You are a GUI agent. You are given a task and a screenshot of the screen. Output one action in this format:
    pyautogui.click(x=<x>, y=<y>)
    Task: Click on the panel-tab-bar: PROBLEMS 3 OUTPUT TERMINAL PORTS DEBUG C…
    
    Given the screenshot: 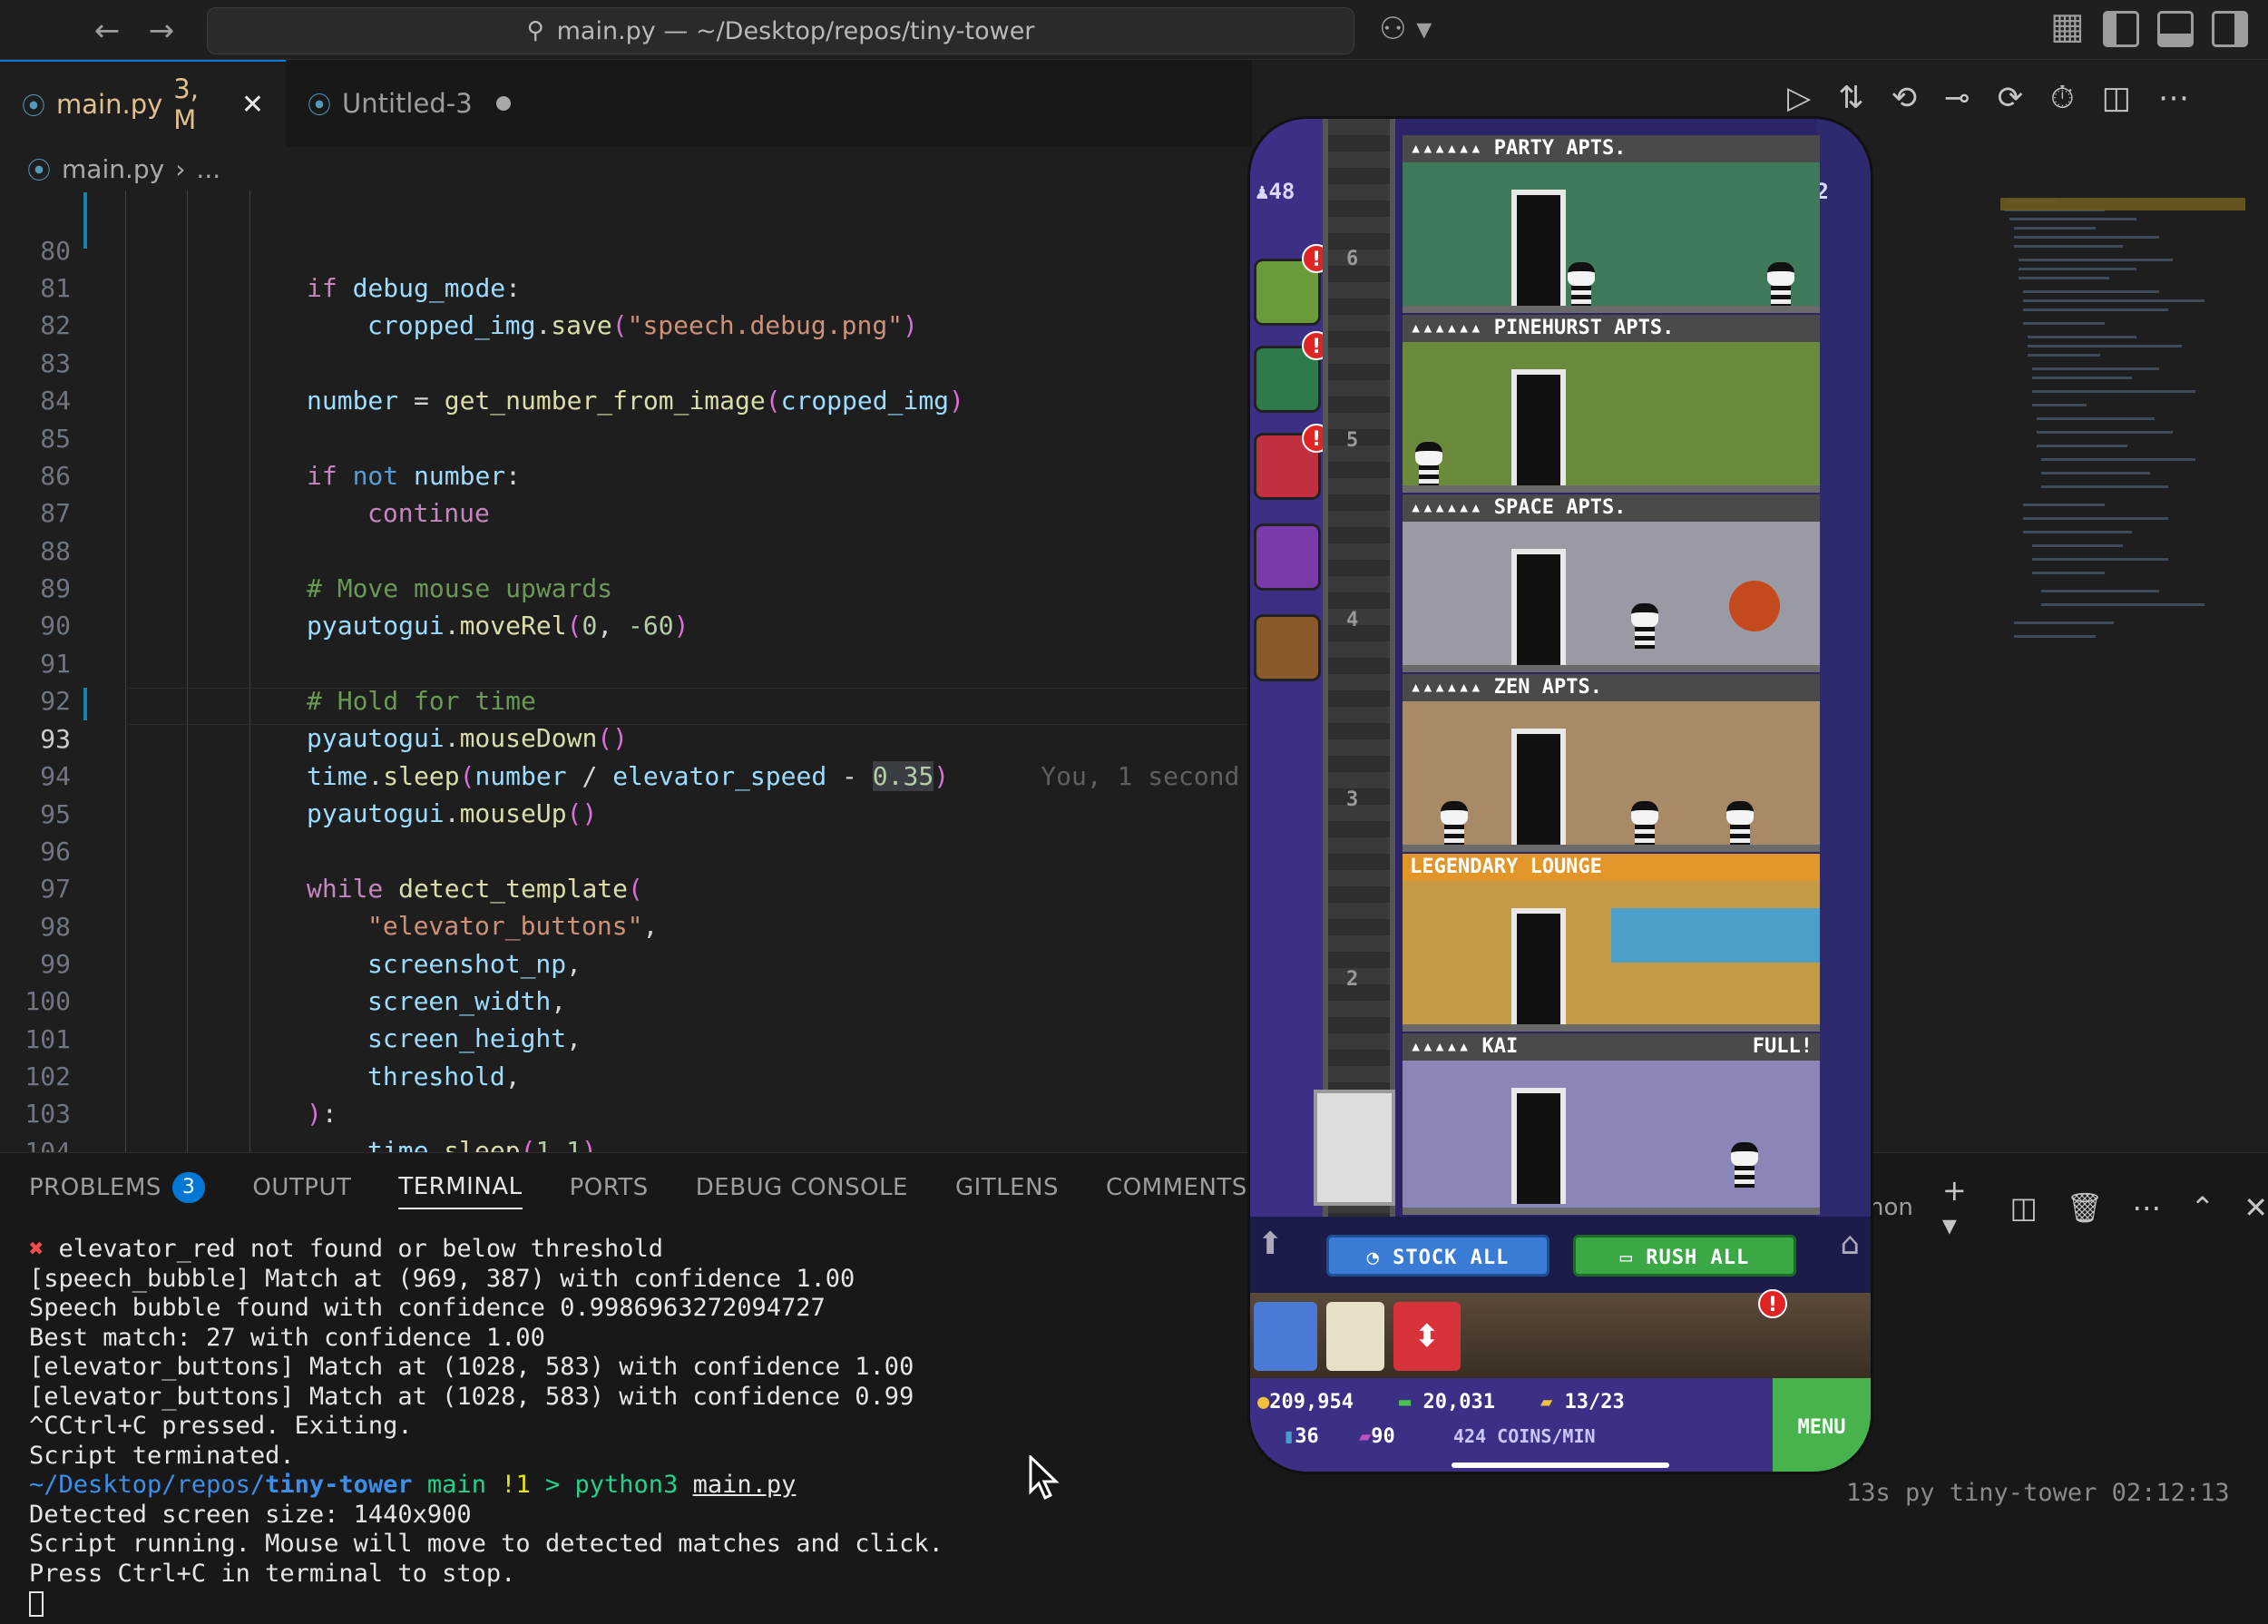 What is the action you would take?
    pyautogui.click(x=638, y=1187)
    